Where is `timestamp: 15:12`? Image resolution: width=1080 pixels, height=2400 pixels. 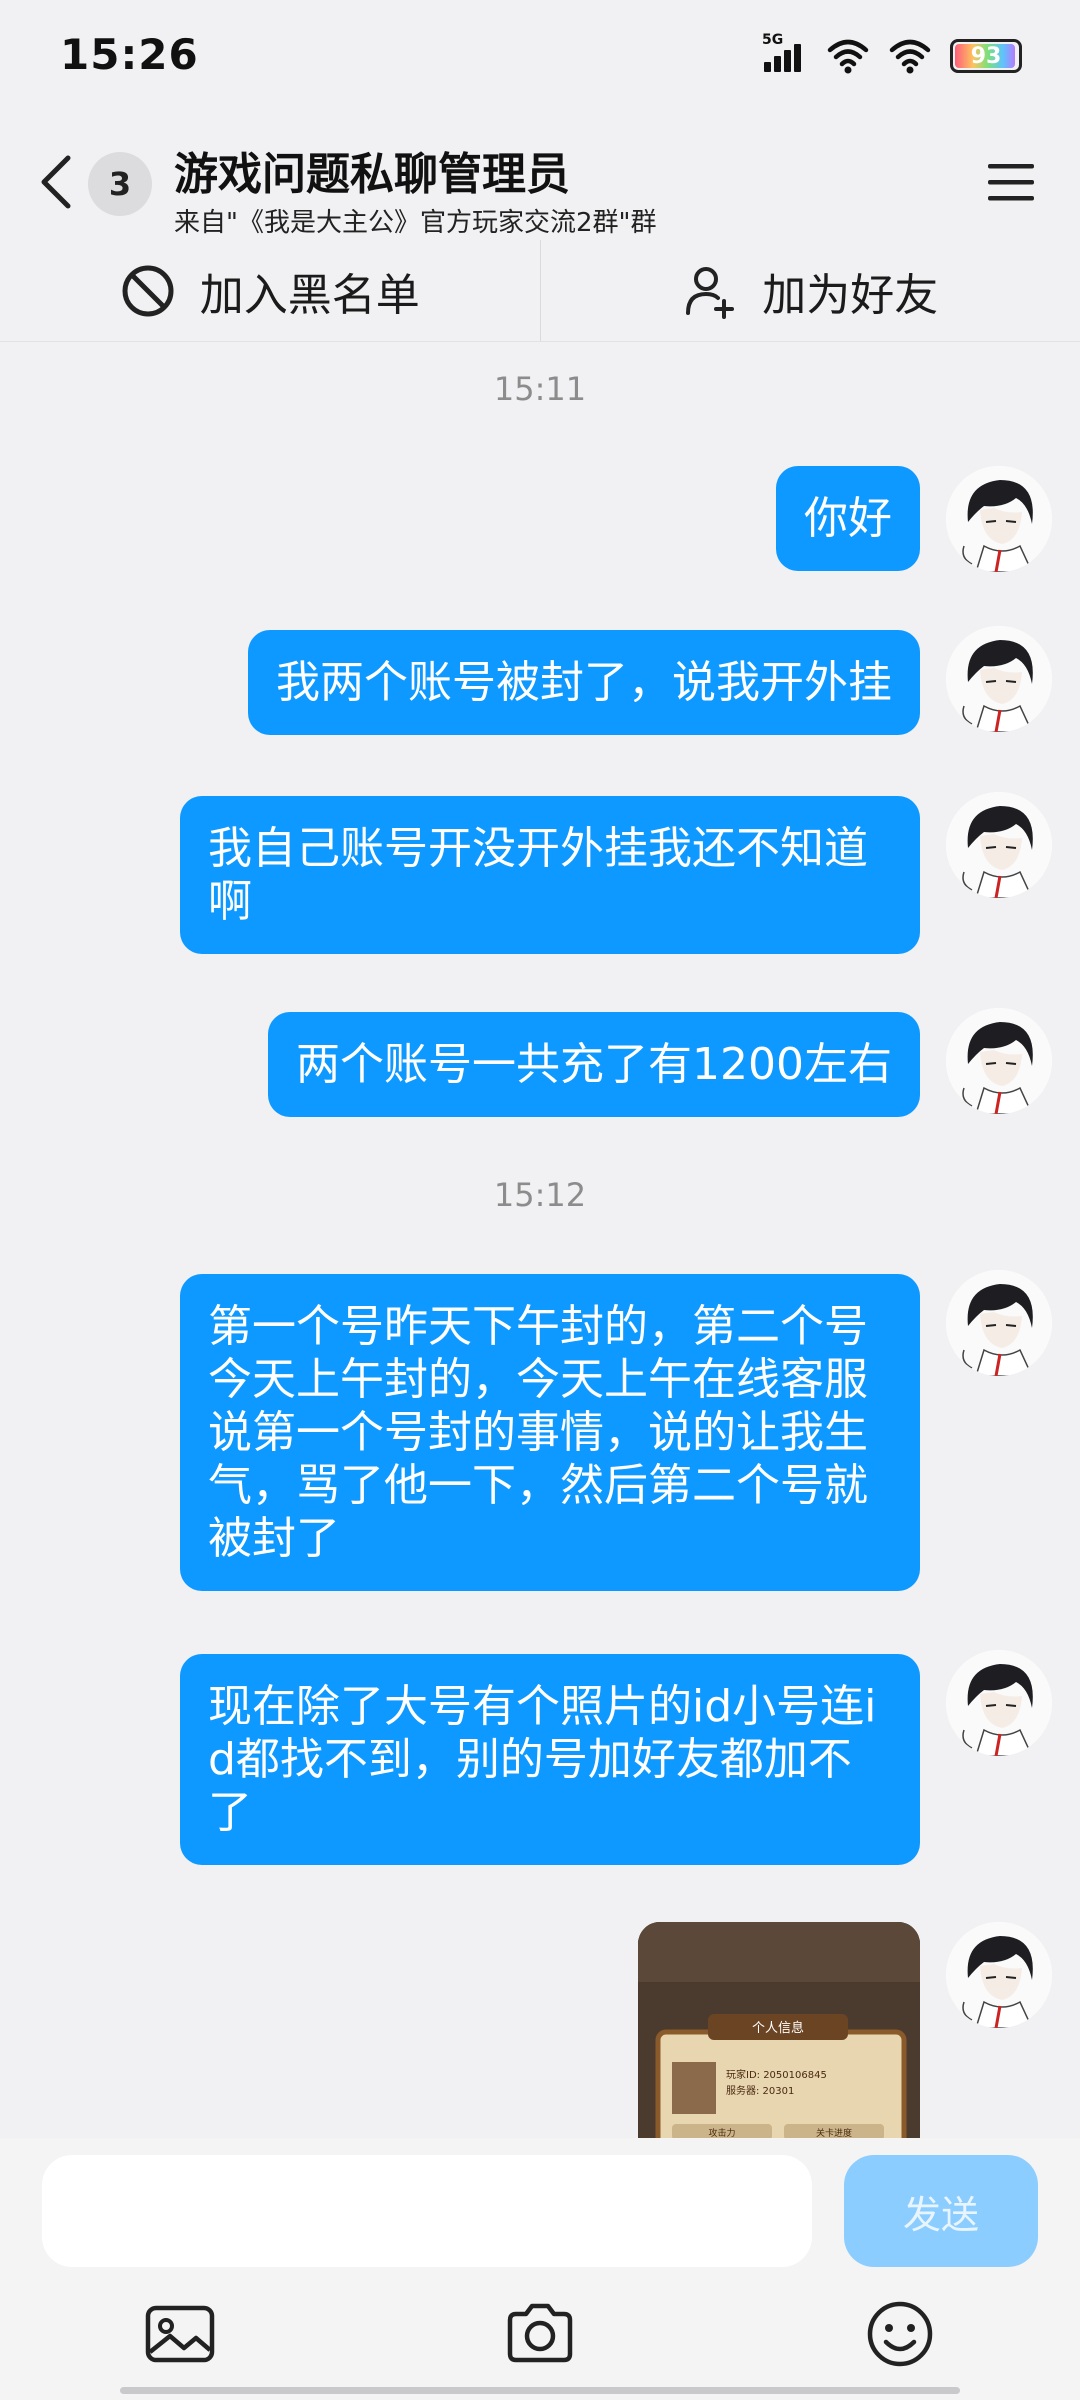
timestamp: 15:12 is located at coordinates (540, 1195).